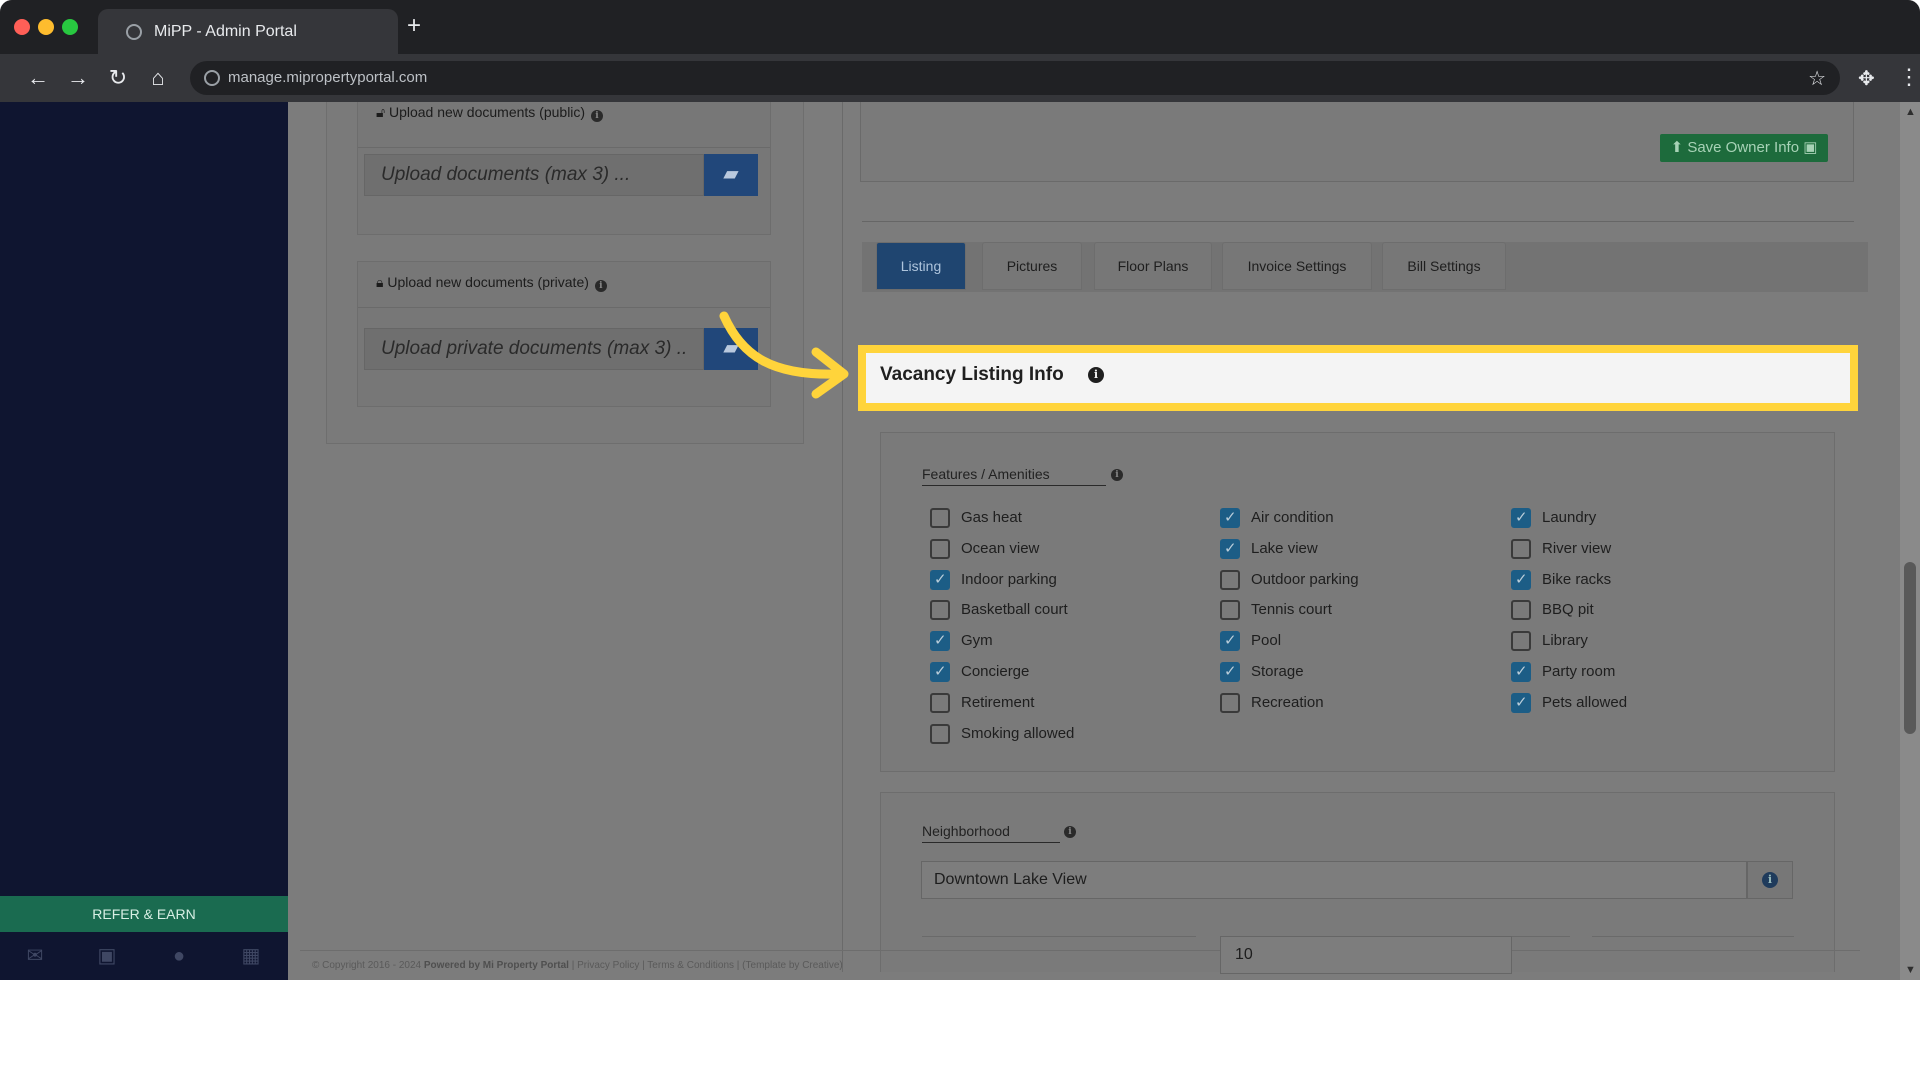 This screenshot has height=1080, width=1920. What do you see at coordinates (1677, 147) in the screenshot?
I see `upload-arrow-icon: ⬆` at bounding box center [1677, 147].